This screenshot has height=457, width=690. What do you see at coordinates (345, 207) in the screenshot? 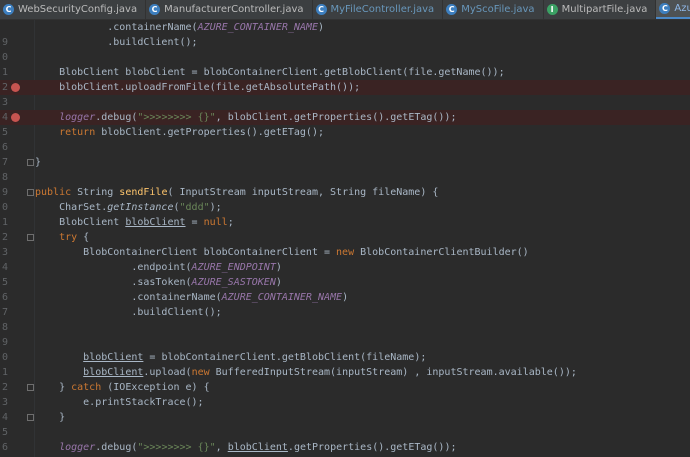
I see `code-line: 0 CharSet.getInstance("ddd");` at bounding box center [345, 207].